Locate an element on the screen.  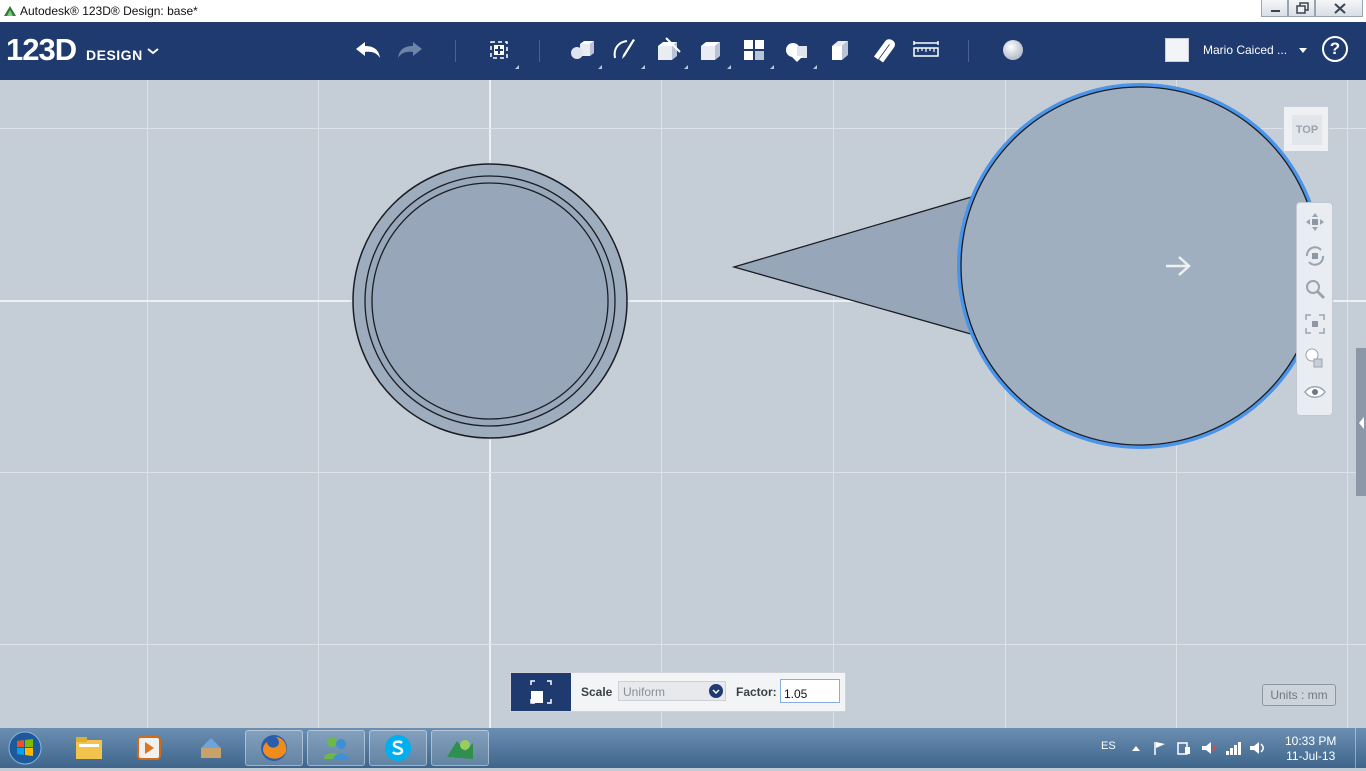
material-button is located at coordinates (1013, 50).